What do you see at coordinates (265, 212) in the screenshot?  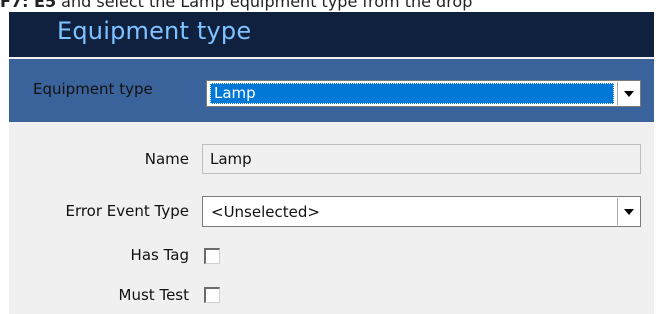 I see `error-event-type-selected-value: <Unselected>` at bounding box center [265, 212].